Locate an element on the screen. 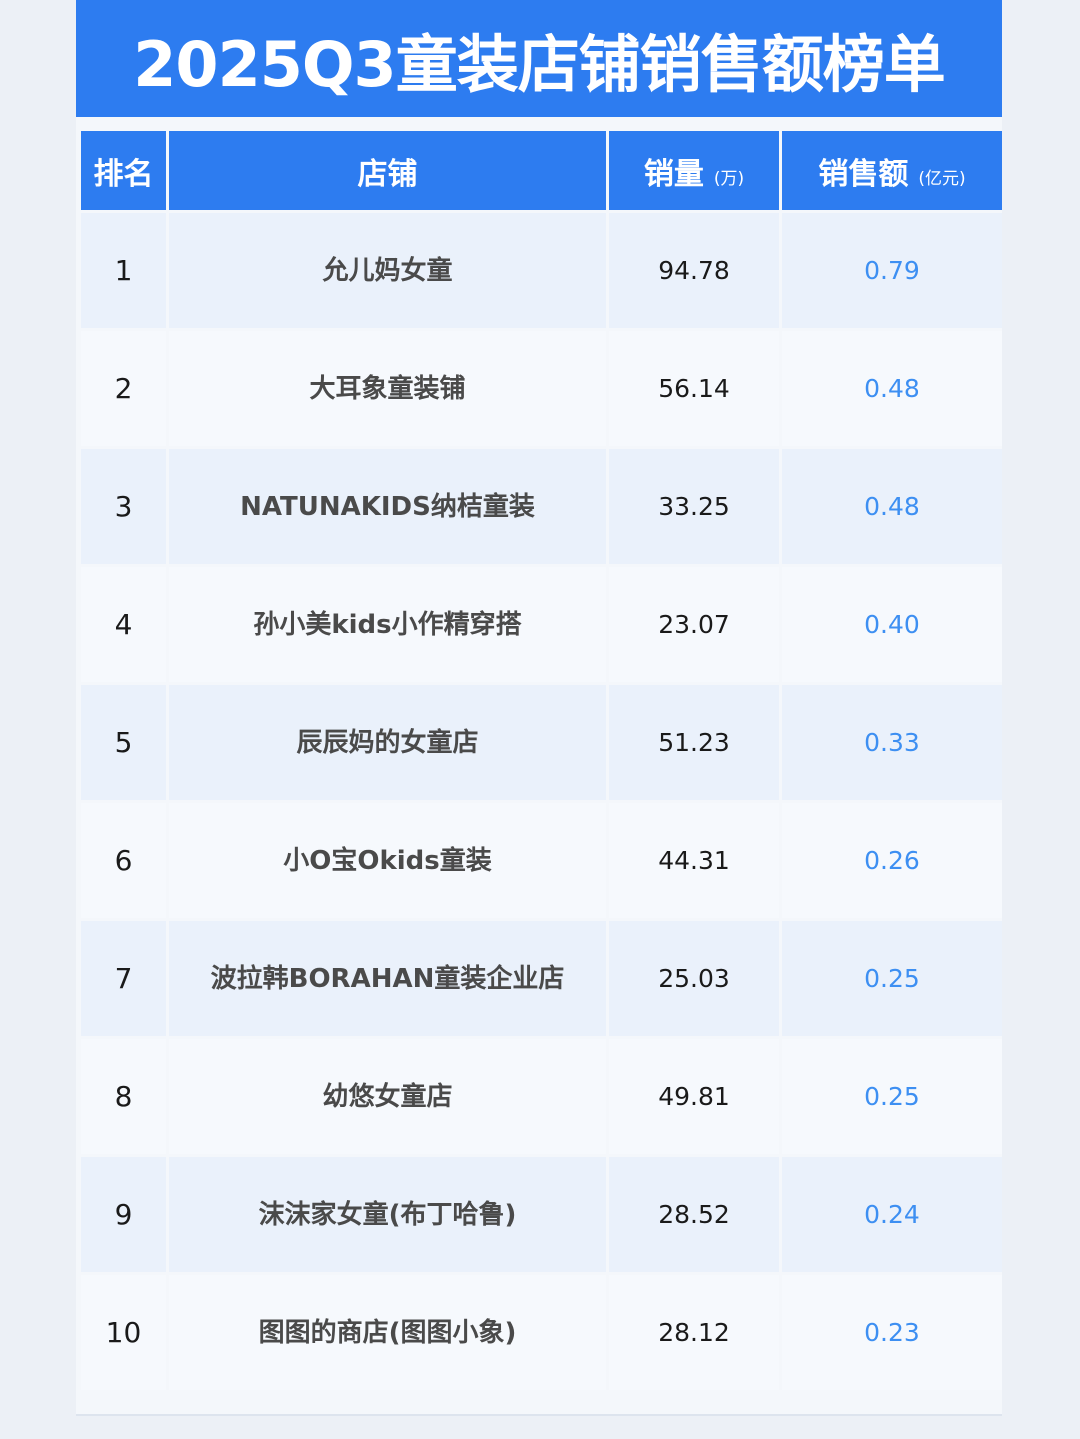 The image size is (1080, 1439). column-header-label: 销量 is located at coordinates (673, 174).